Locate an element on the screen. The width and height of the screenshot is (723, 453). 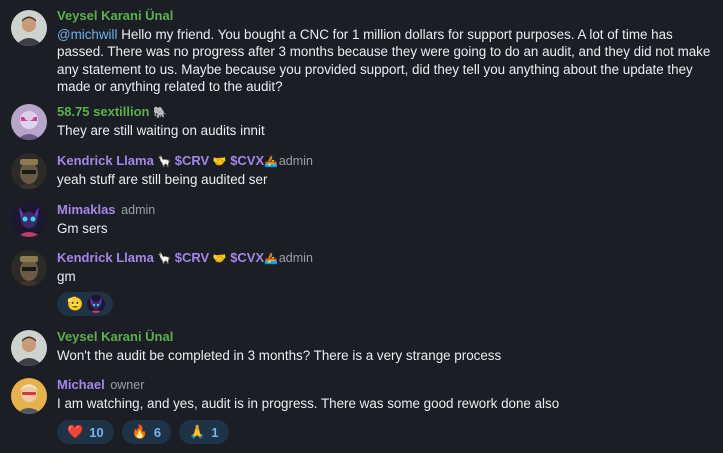
message-text: Gm sers is located at coordinates (82, 228).